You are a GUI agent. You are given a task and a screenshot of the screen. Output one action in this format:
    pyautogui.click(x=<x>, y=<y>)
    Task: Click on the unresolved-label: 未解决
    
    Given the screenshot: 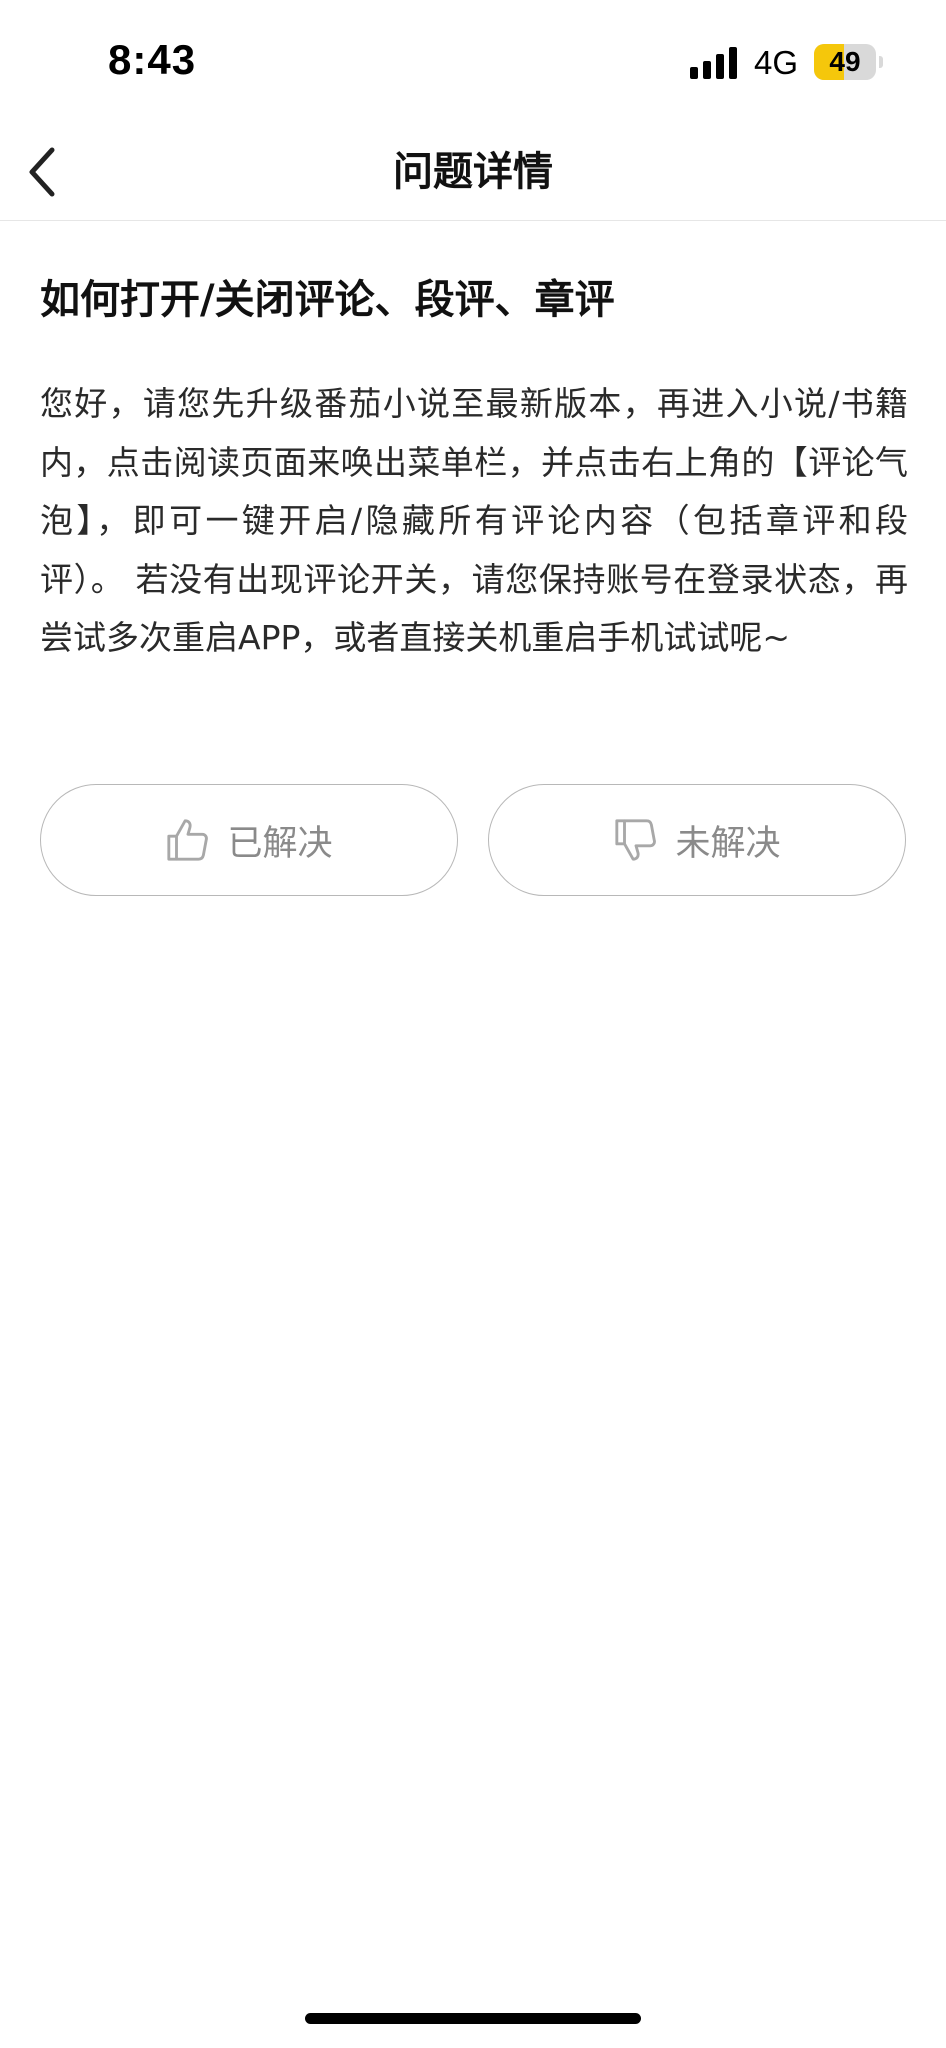 What is the action you would take?
    pyautogui.click(x=728, y=843)
    